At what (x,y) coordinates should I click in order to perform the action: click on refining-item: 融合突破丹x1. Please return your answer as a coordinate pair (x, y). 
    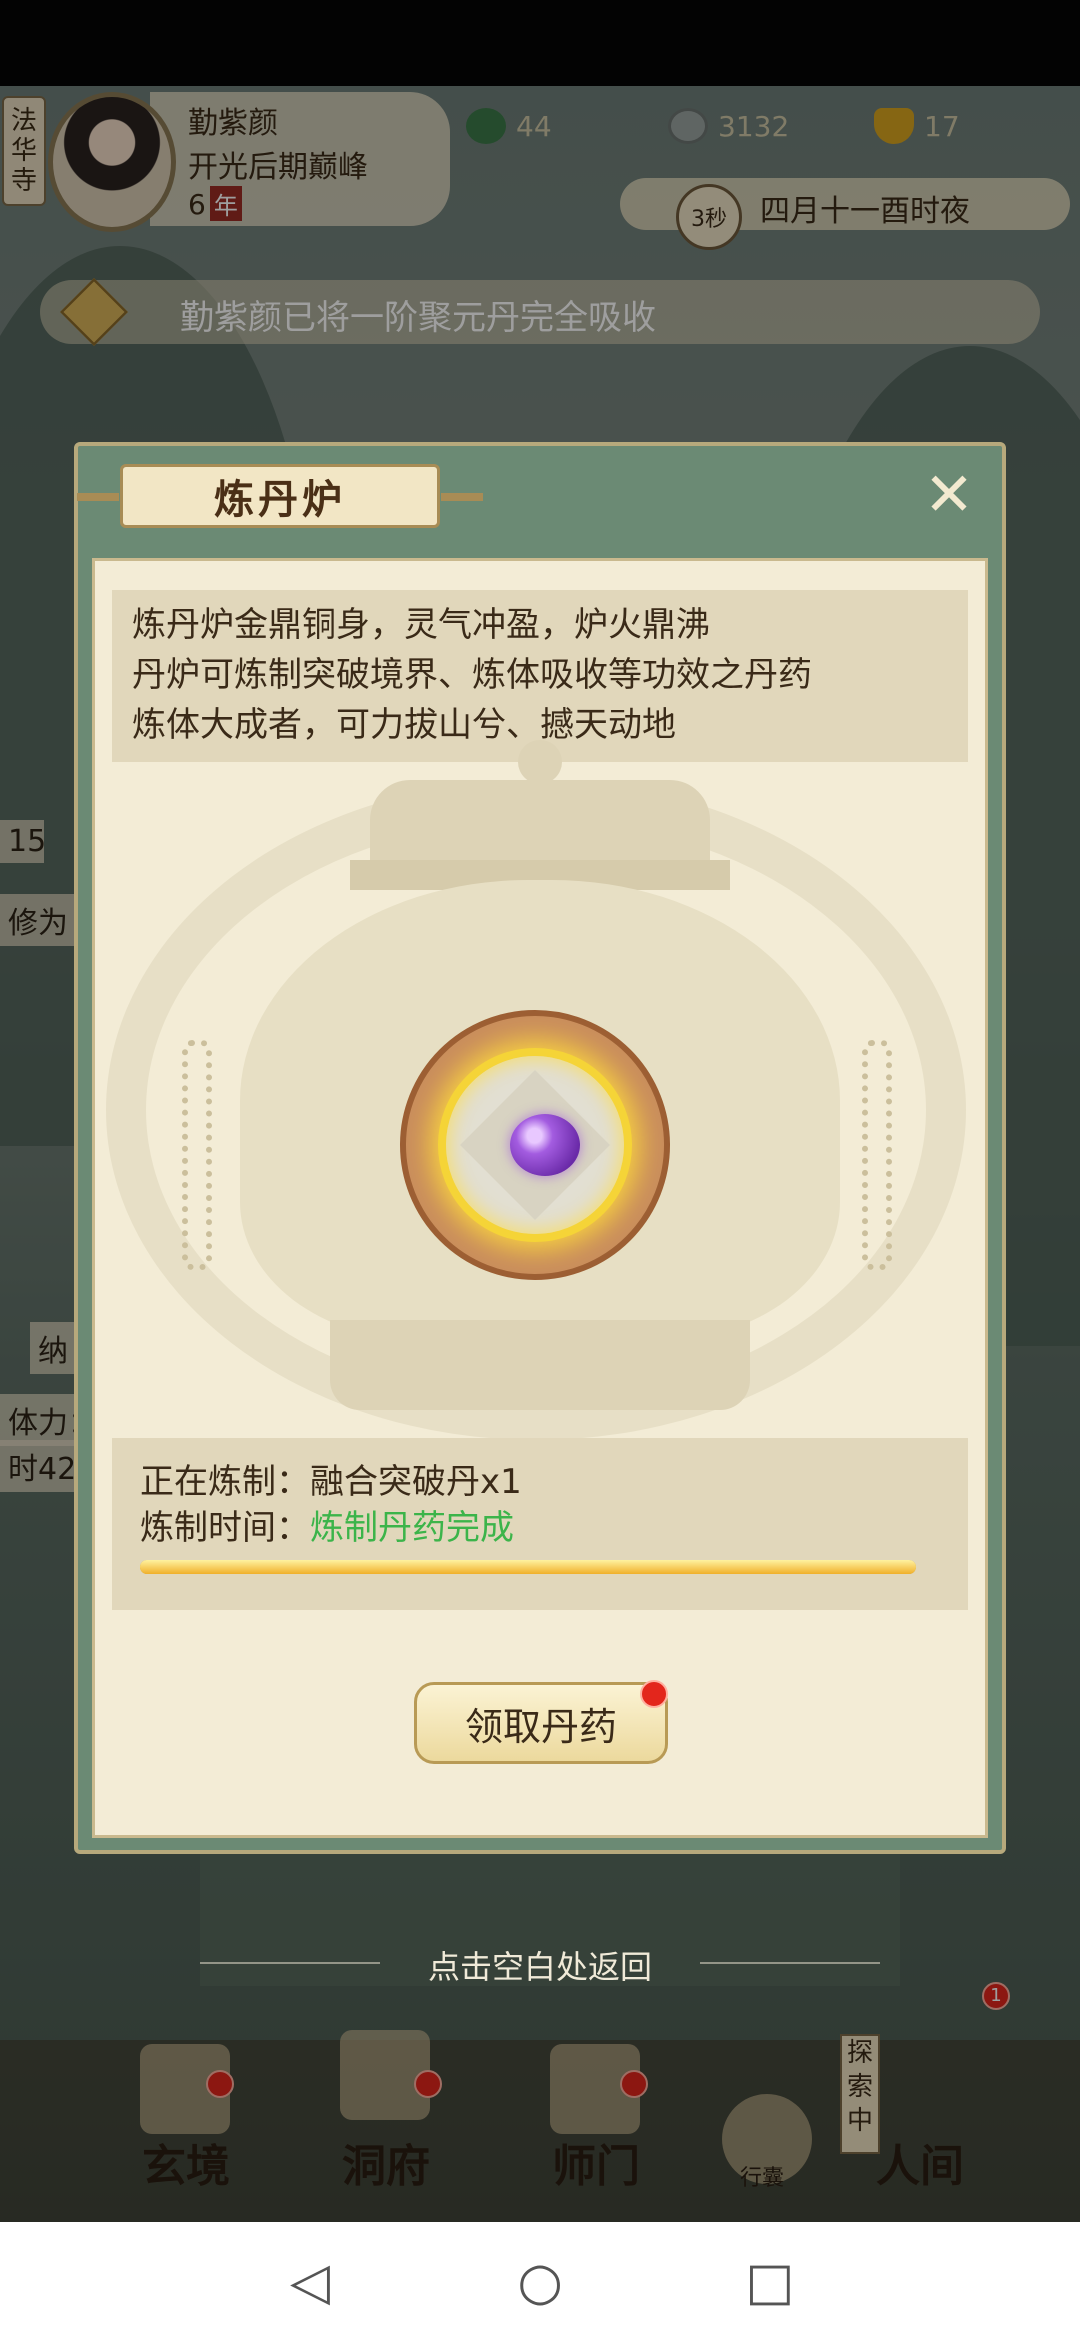
    Looking at the image, I should click on (416, 1482).